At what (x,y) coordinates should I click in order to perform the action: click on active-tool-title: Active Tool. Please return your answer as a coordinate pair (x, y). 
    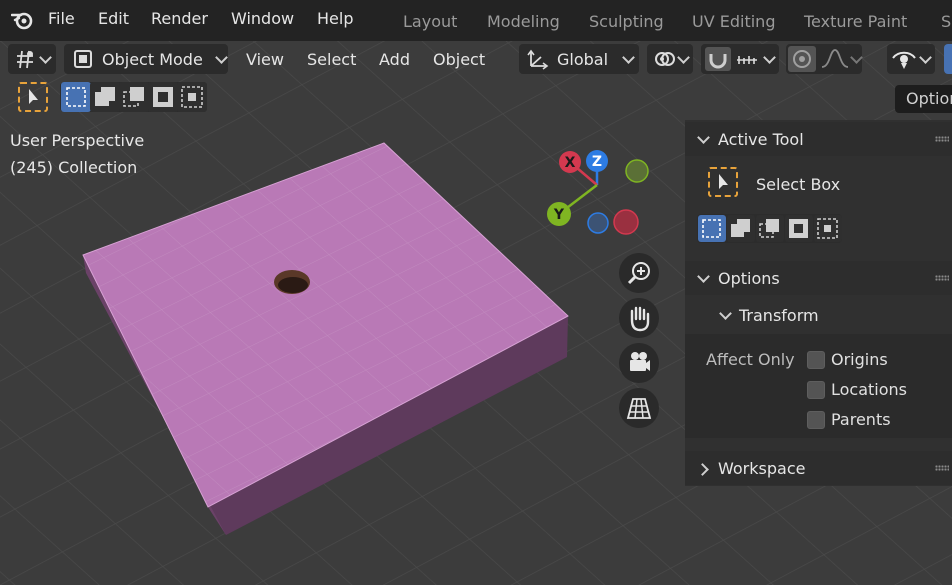
    Looking at the image, I should click on (761, 139).